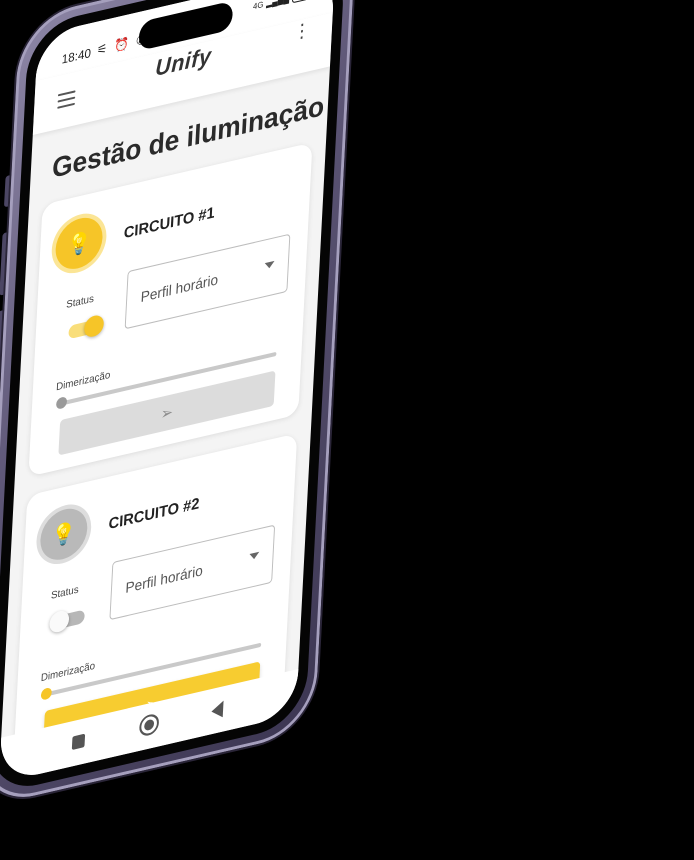  I want to click on status-time: 18:40, so click(76, 56).